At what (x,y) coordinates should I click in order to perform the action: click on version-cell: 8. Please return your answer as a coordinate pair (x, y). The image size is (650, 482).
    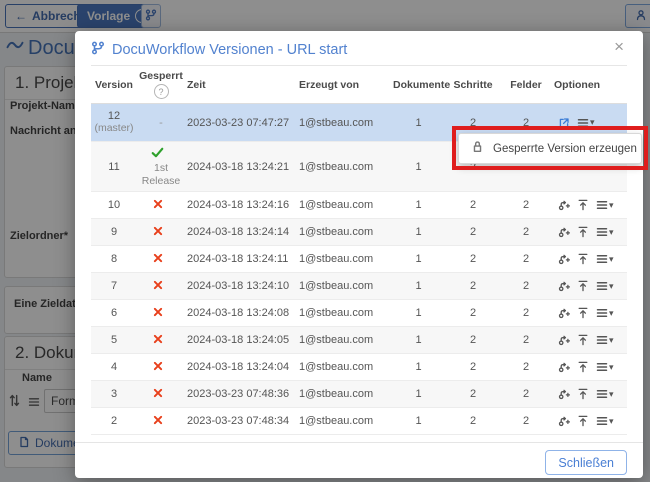
    Looking at the image, I should click on (114, 259).